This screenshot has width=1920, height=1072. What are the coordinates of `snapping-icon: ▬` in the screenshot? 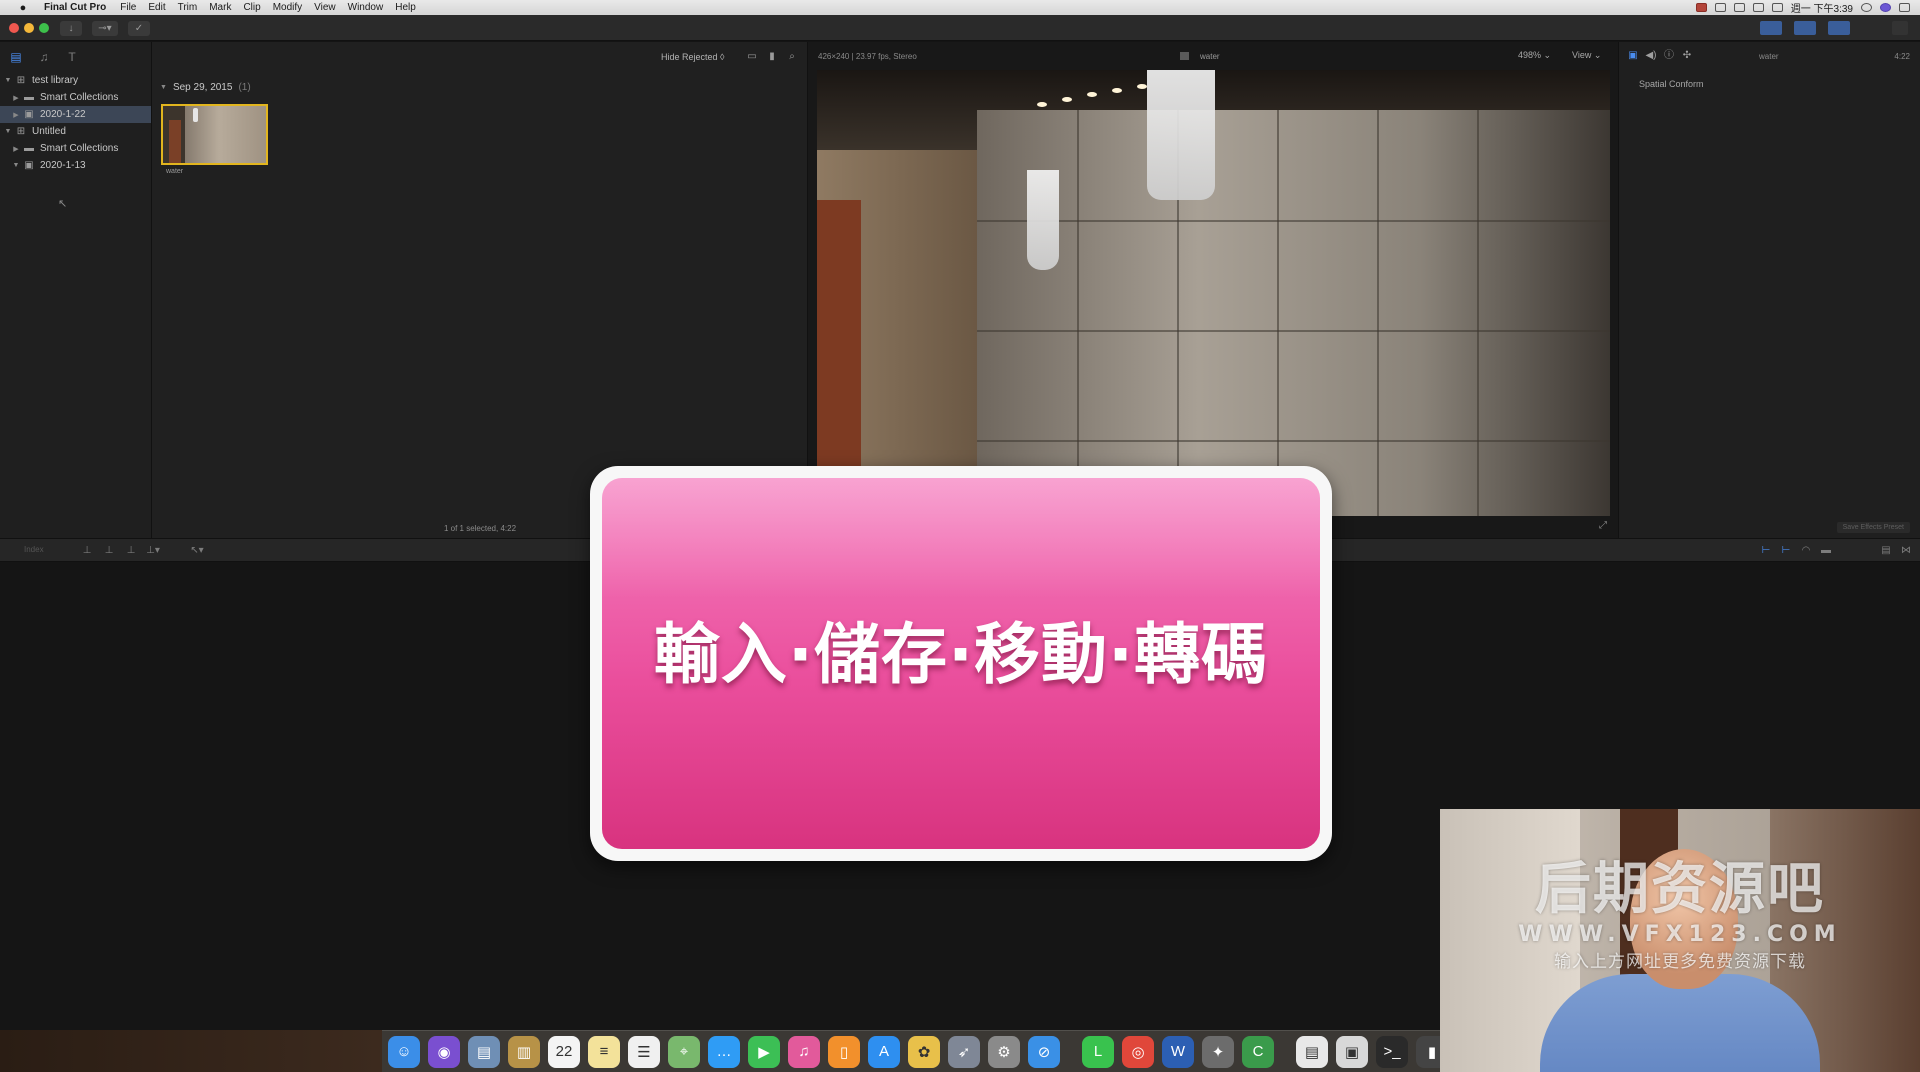 It's located at (1826, 551).